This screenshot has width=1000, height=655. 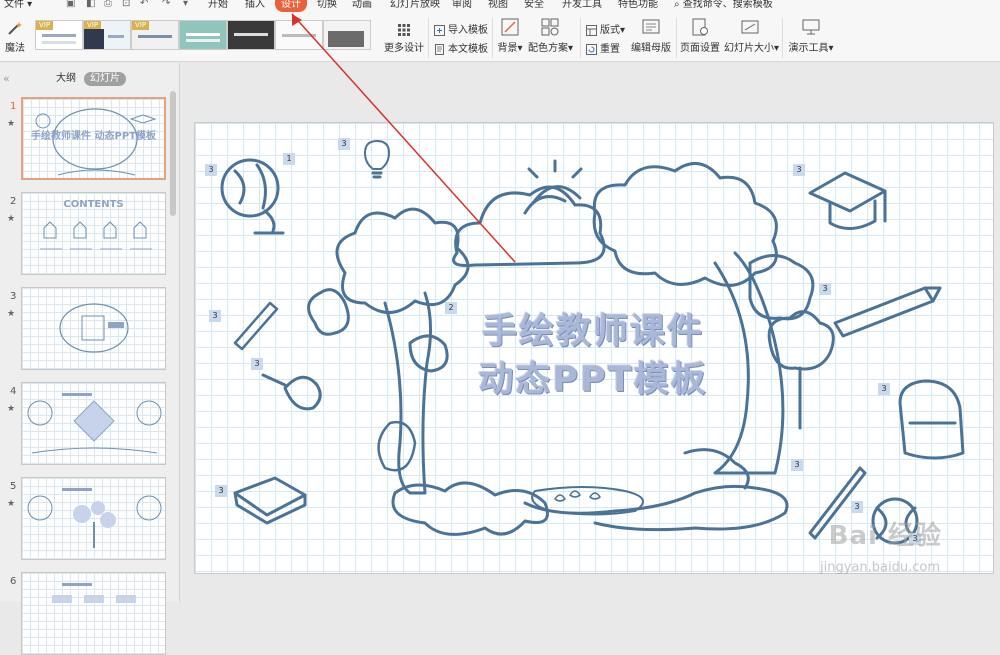 What do you see at coordinates (677, 5) in the screenshot?
I see `search-icon: ⌕` at bounding box center [677, 5].